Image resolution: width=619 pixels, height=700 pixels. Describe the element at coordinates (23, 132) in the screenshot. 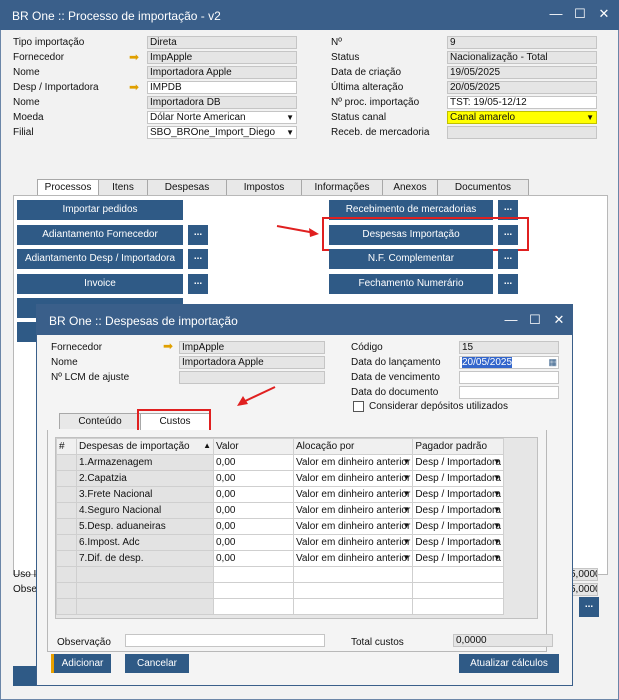

I see `label-filial: Filial` at that location.